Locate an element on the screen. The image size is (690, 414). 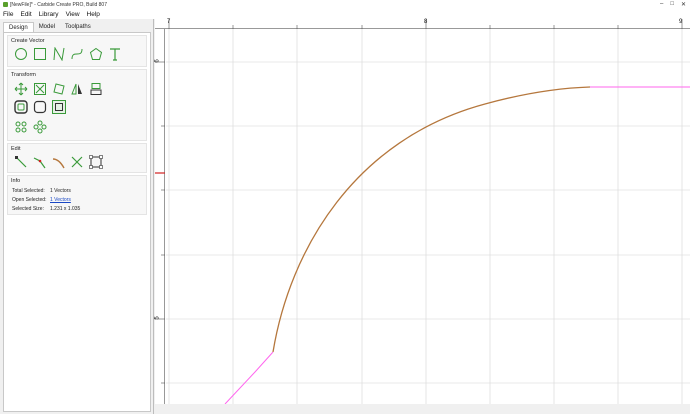
trim-icon is located at coordinates (77, 162).